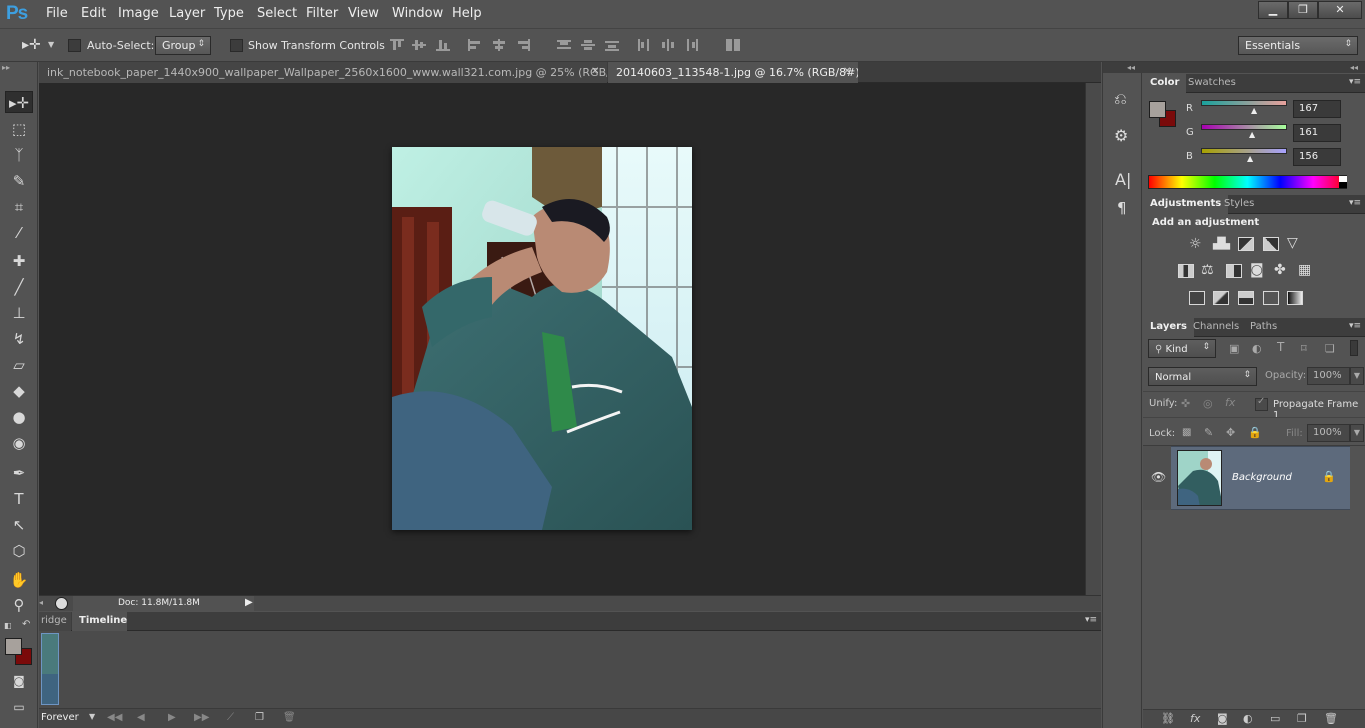 The image size is (1365, 728). Describe the element at coordinates (8, 625) in the screenshot. I see `default-colors-icon: ◧` at that location.